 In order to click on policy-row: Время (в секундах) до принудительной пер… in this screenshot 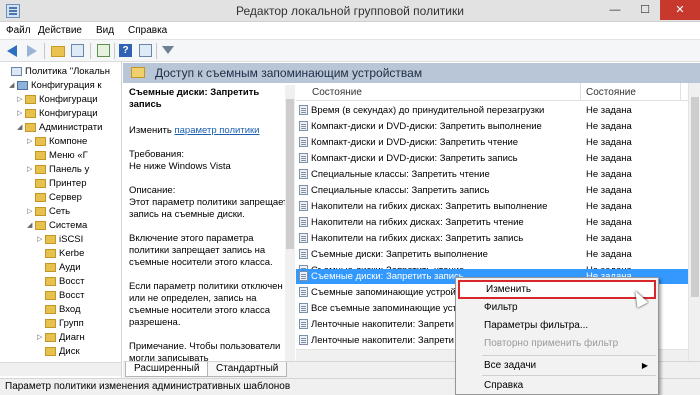, I will do `click(492, 110)`.